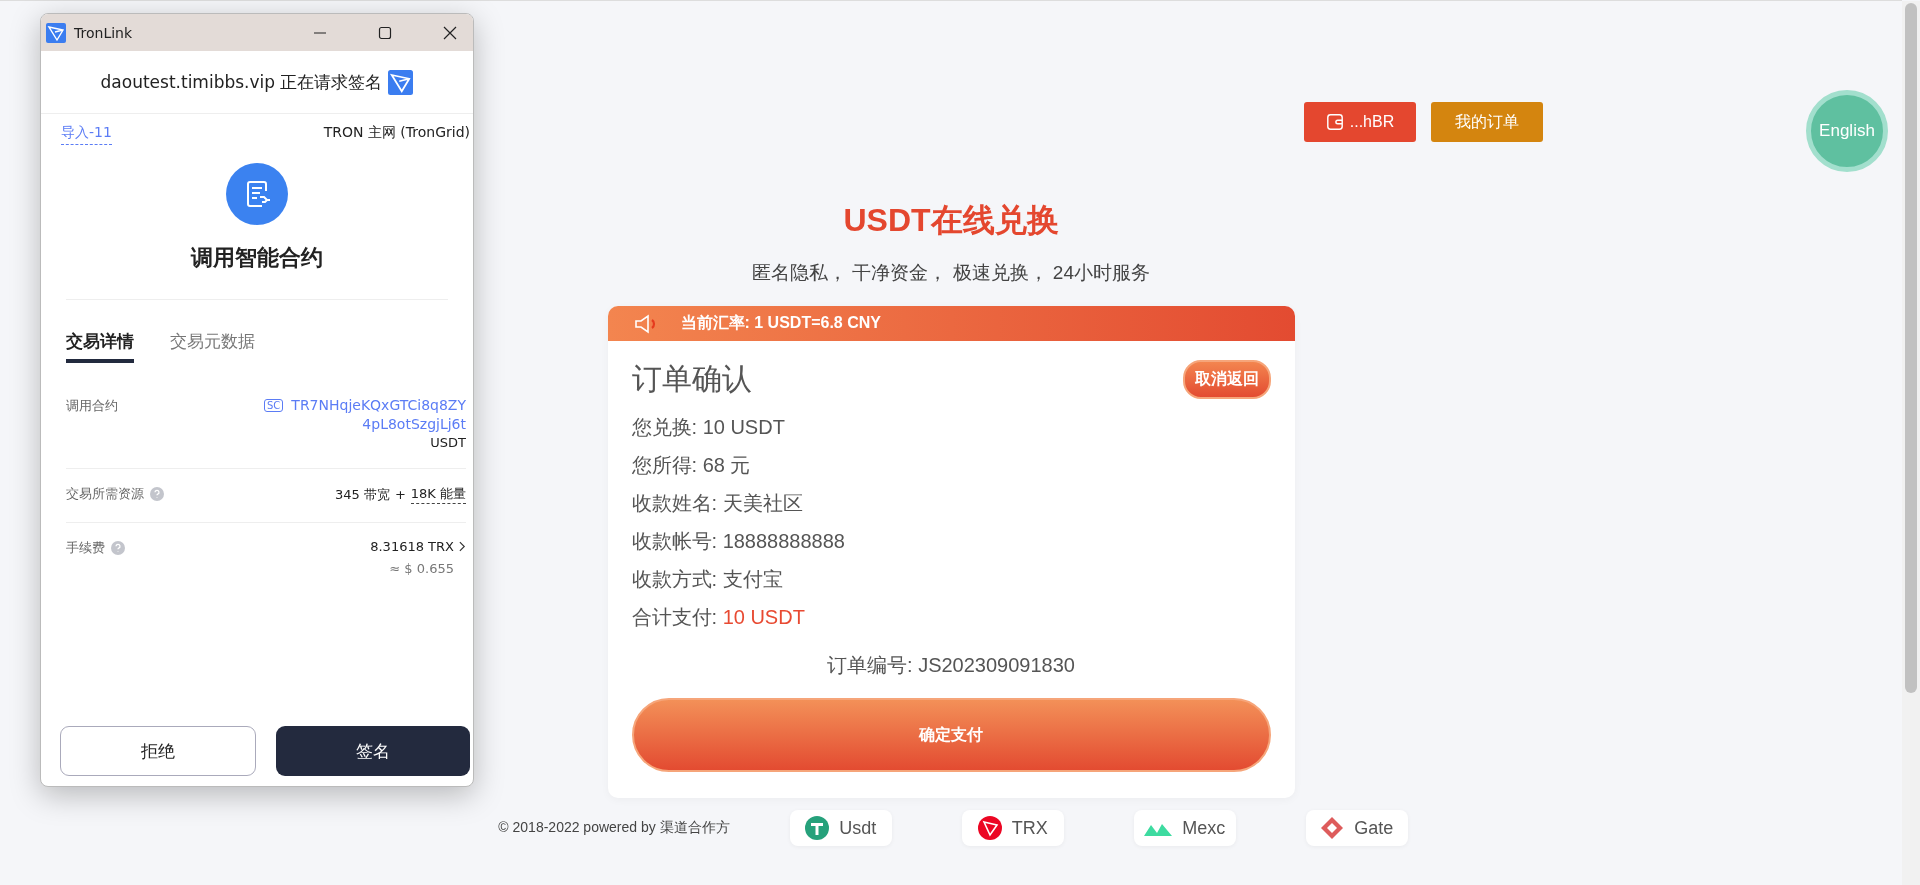 Image resolution: width=1920 pixels, height=885 pixels. Describe the element at coordinates (691, 379) in the screenshot. I see `card-title: 订单确认` at that location.